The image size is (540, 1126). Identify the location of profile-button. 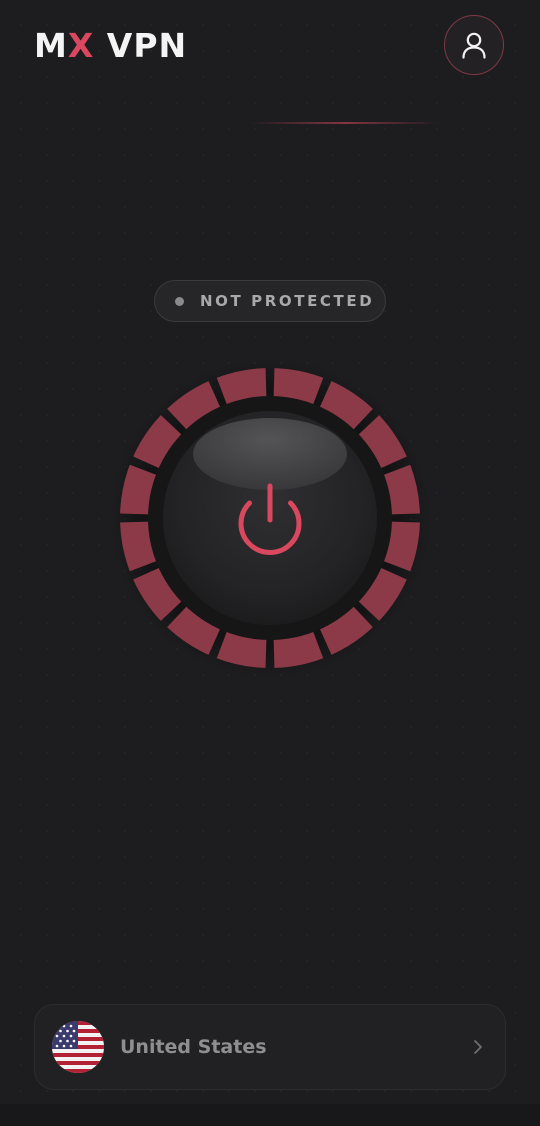
(474, 45).